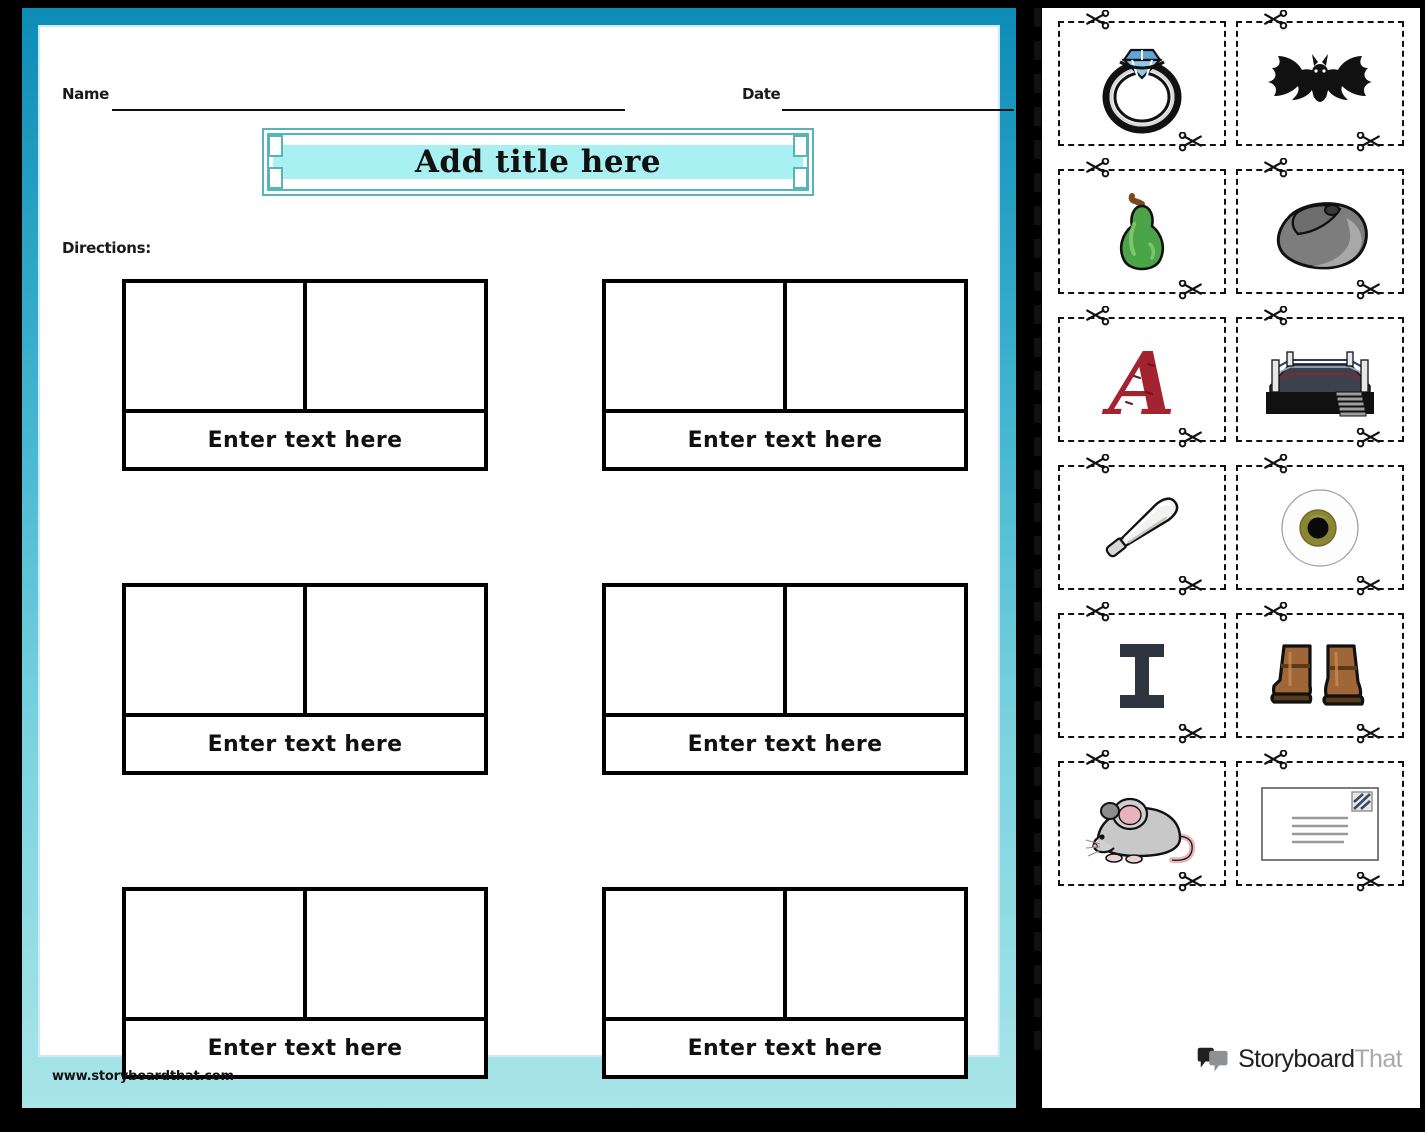 The height and width of the screenshot is (1132, 1425). What do you see at coordinates (275, 146) in the screenshot?
I see `corner-bracket-top-left-icon` at bounding box center [275, 146].